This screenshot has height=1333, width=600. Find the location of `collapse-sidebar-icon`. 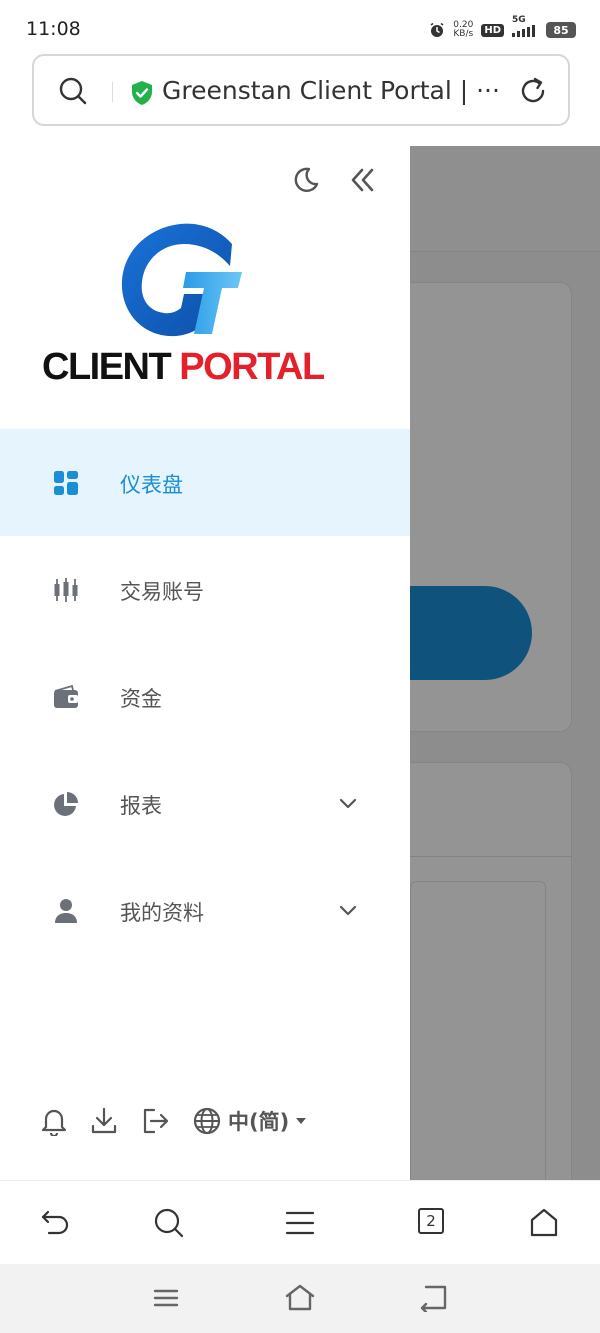

collapse-sidebar-icon is located at coordinates (362, 180).